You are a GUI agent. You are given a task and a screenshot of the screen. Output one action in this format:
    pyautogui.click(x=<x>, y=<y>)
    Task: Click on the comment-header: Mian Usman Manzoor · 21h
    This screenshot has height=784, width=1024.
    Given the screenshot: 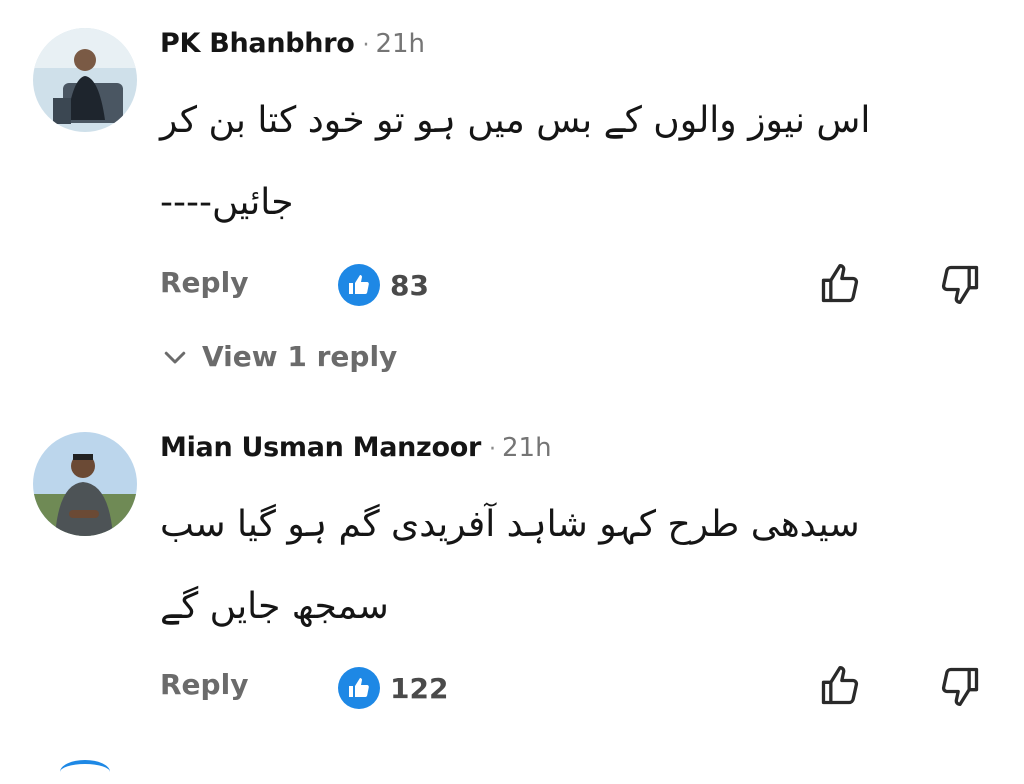 What is the action you would take?
    pyautogui.click(x=356, y=452)
    